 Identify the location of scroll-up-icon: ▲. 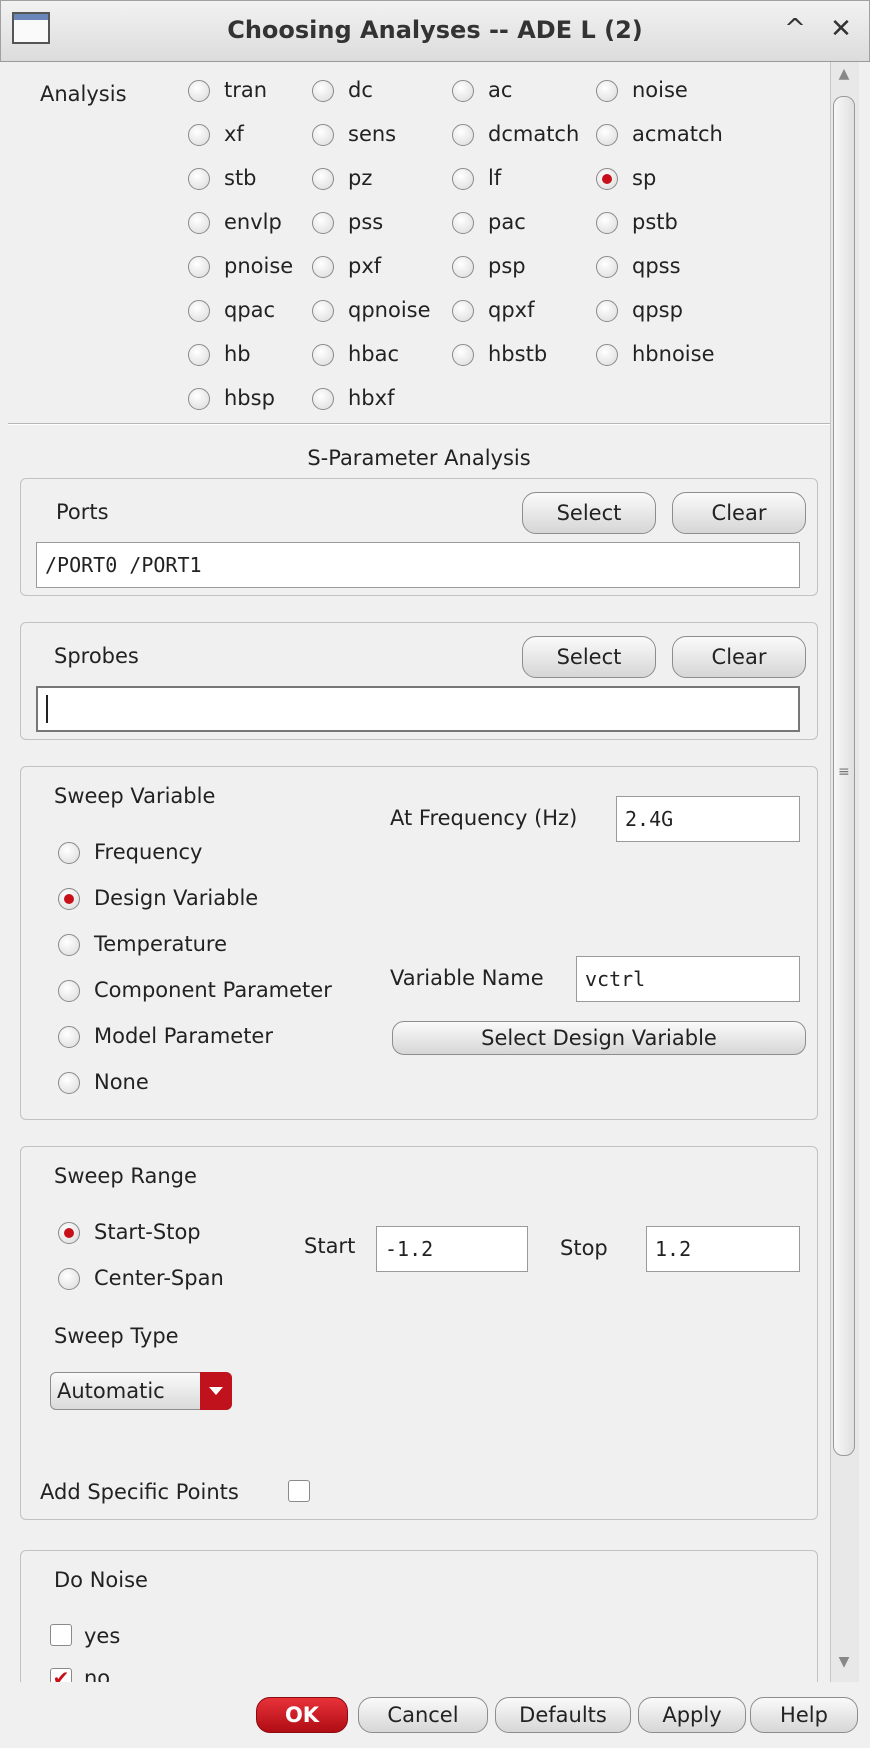
(844, 78).